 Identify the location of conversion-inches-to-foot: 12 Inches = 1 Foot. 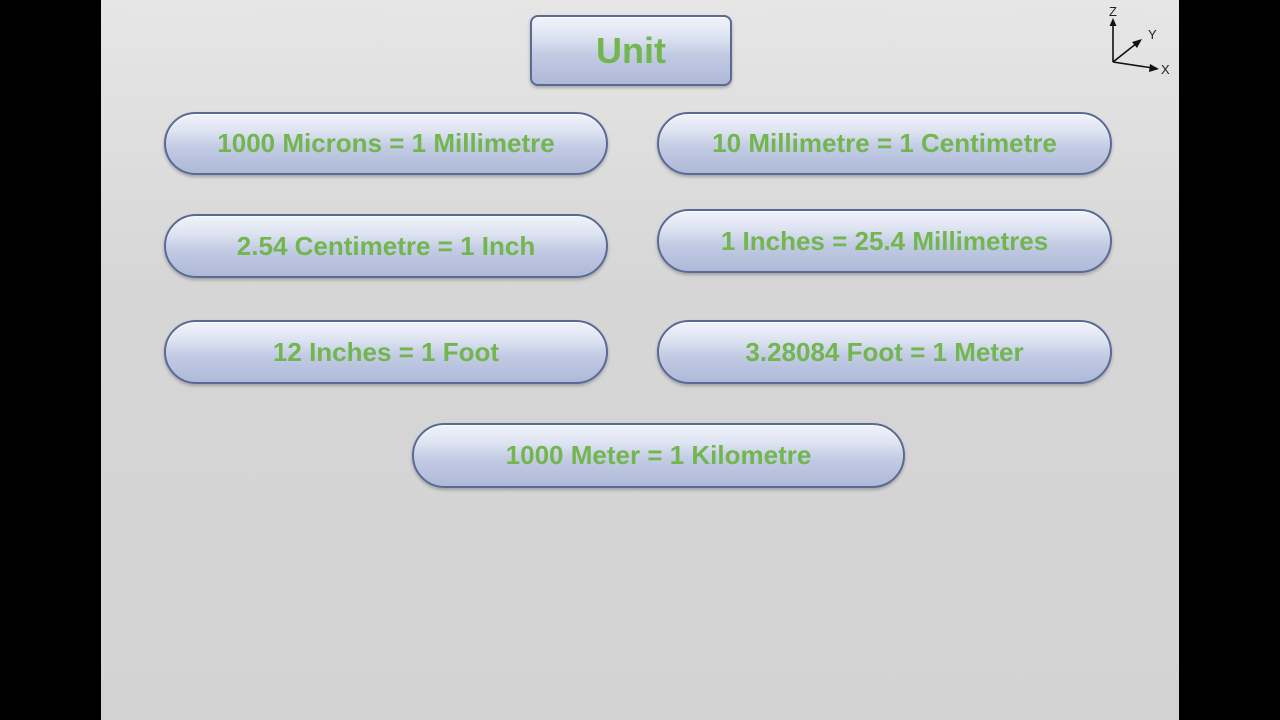
(386, 352).